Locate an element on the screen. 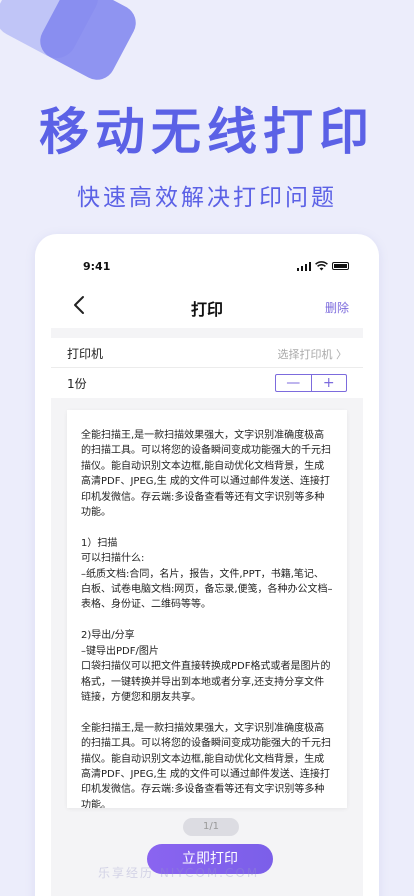 The height and width of the screenshot is (896, 414). status-icons is located at coordinates (322, 266).